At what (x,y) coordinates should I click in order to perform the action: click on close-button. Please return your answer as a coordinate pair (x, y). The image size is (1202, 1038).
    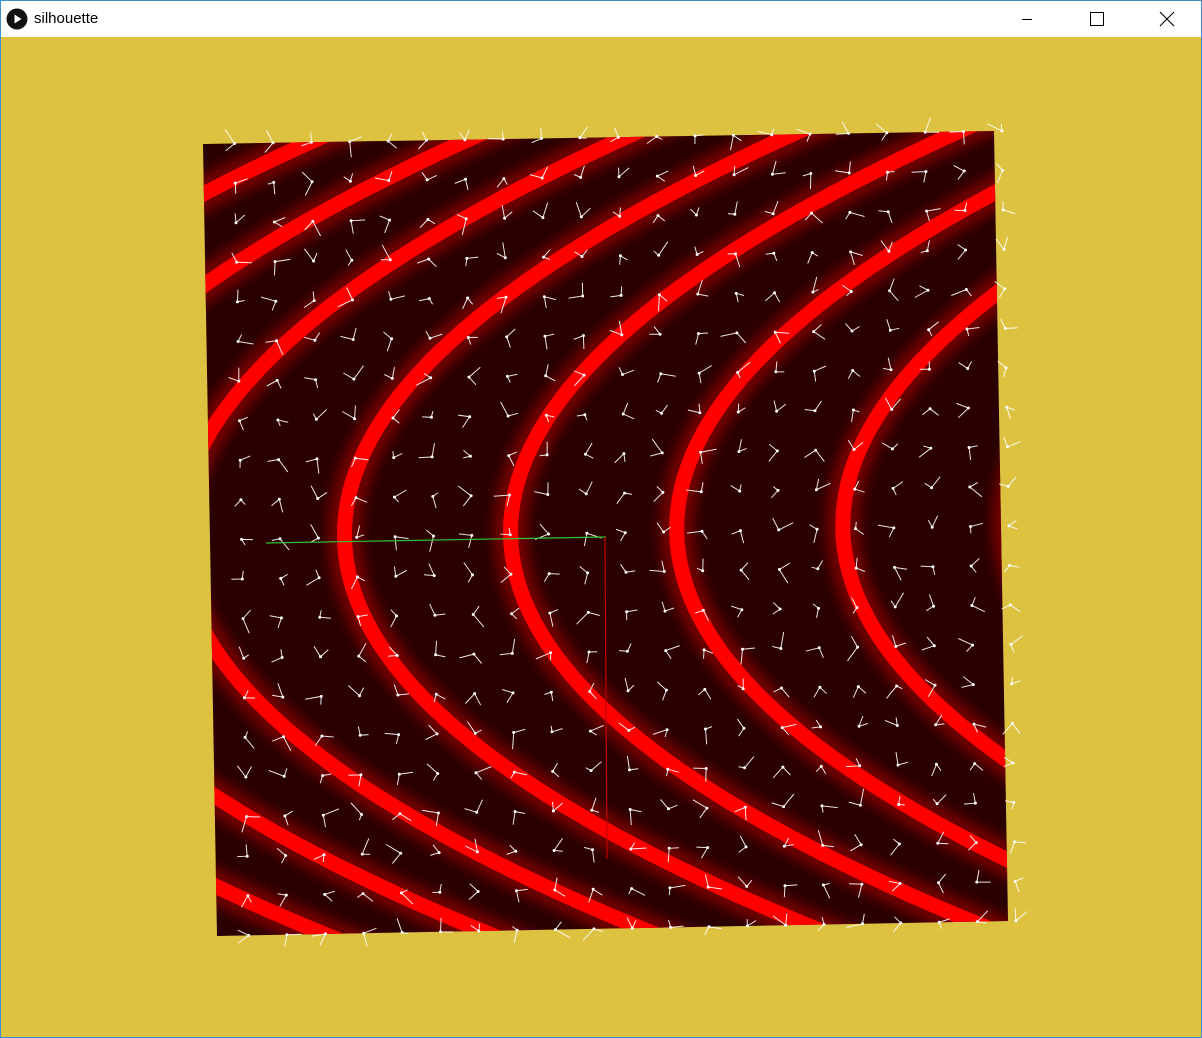
    Looking at the image, I should click on (1166, 19).